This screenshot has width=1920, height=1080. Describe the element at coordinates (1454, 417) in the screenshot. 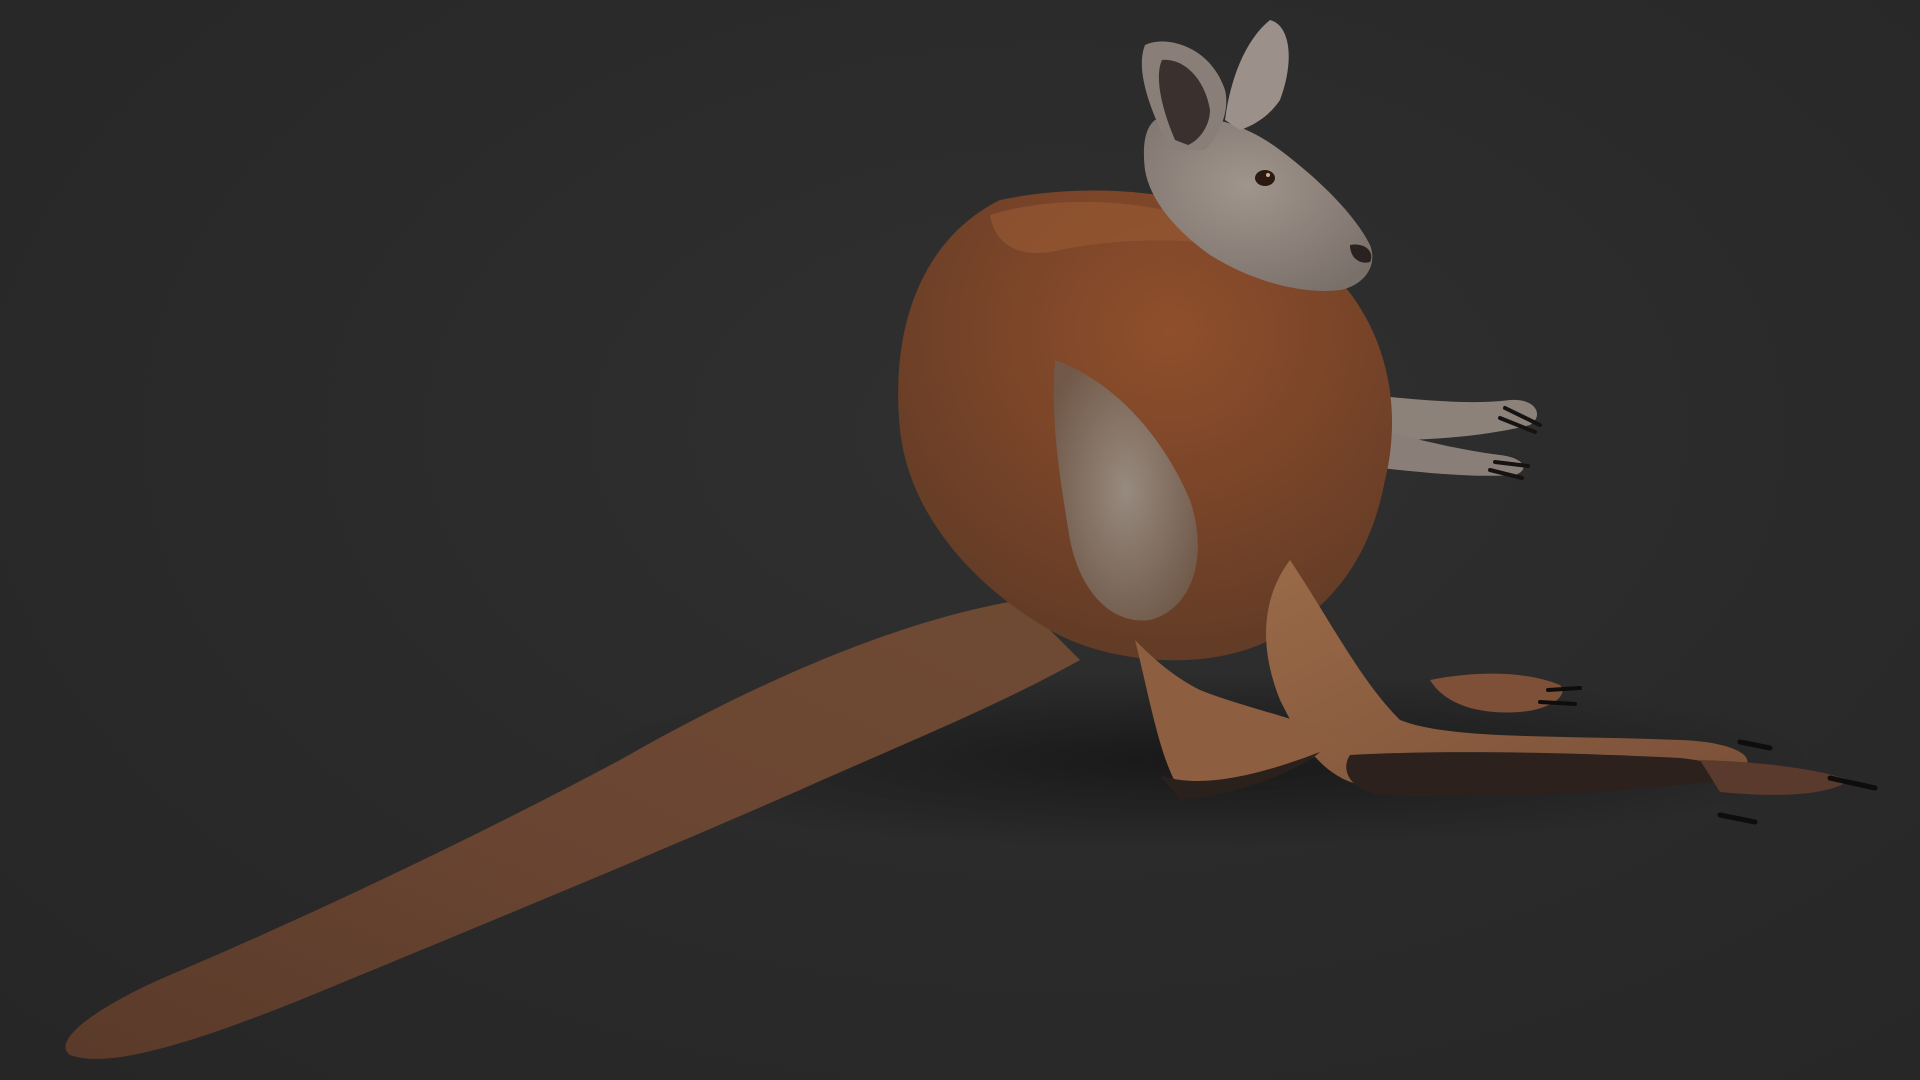

I see `far-forearm` at that location.